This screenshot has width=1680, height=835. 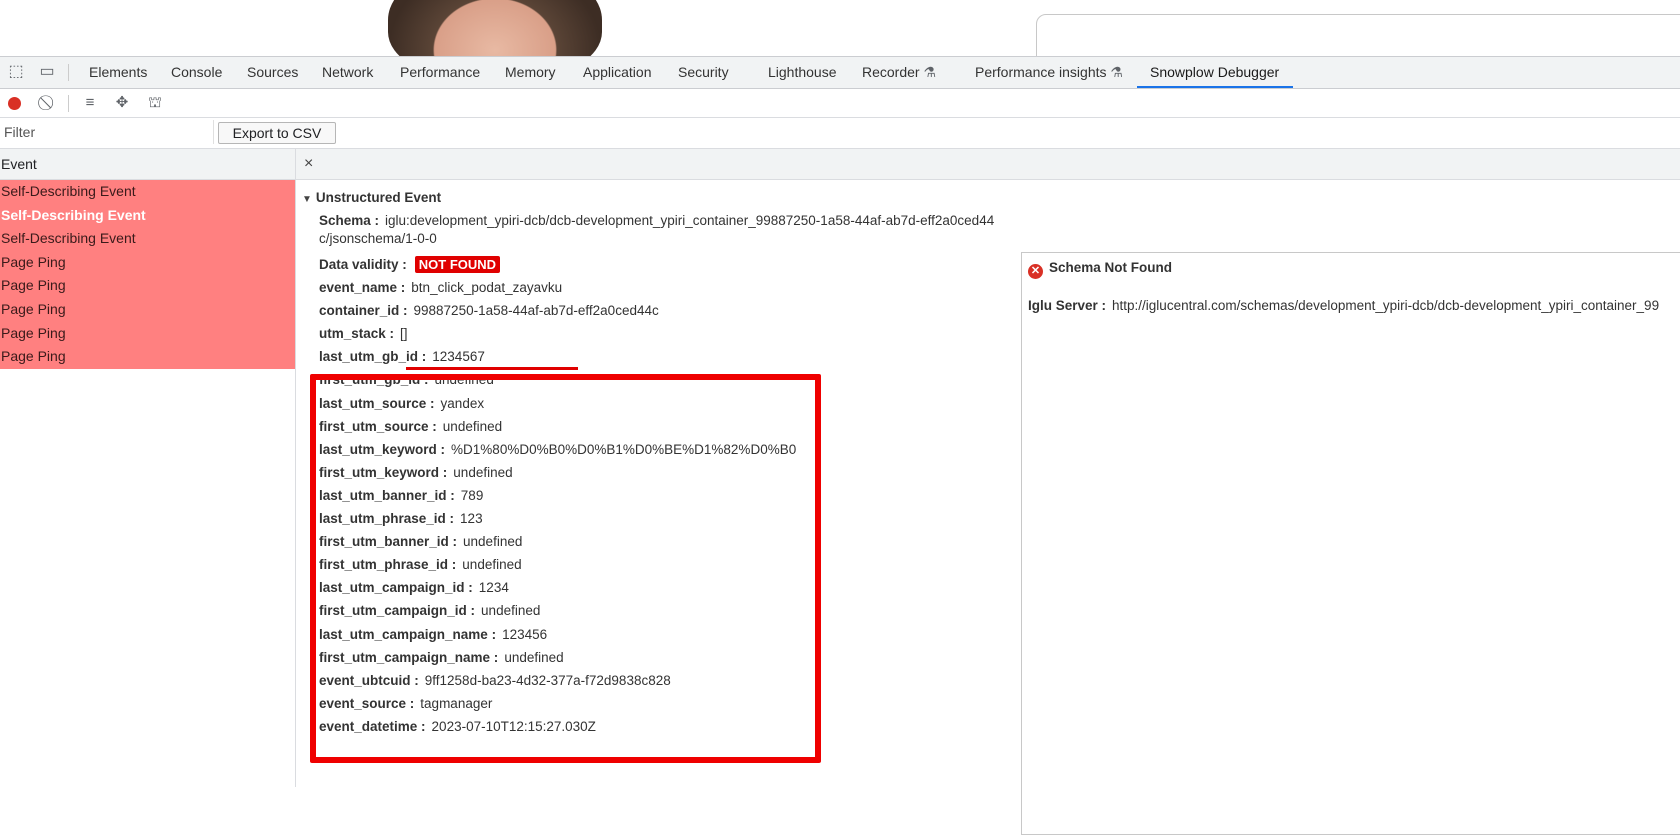 What do you see at coordinates (363, 311) in the screenshot?
I see `field-key: container_id :` at bounding box center [363, 311].